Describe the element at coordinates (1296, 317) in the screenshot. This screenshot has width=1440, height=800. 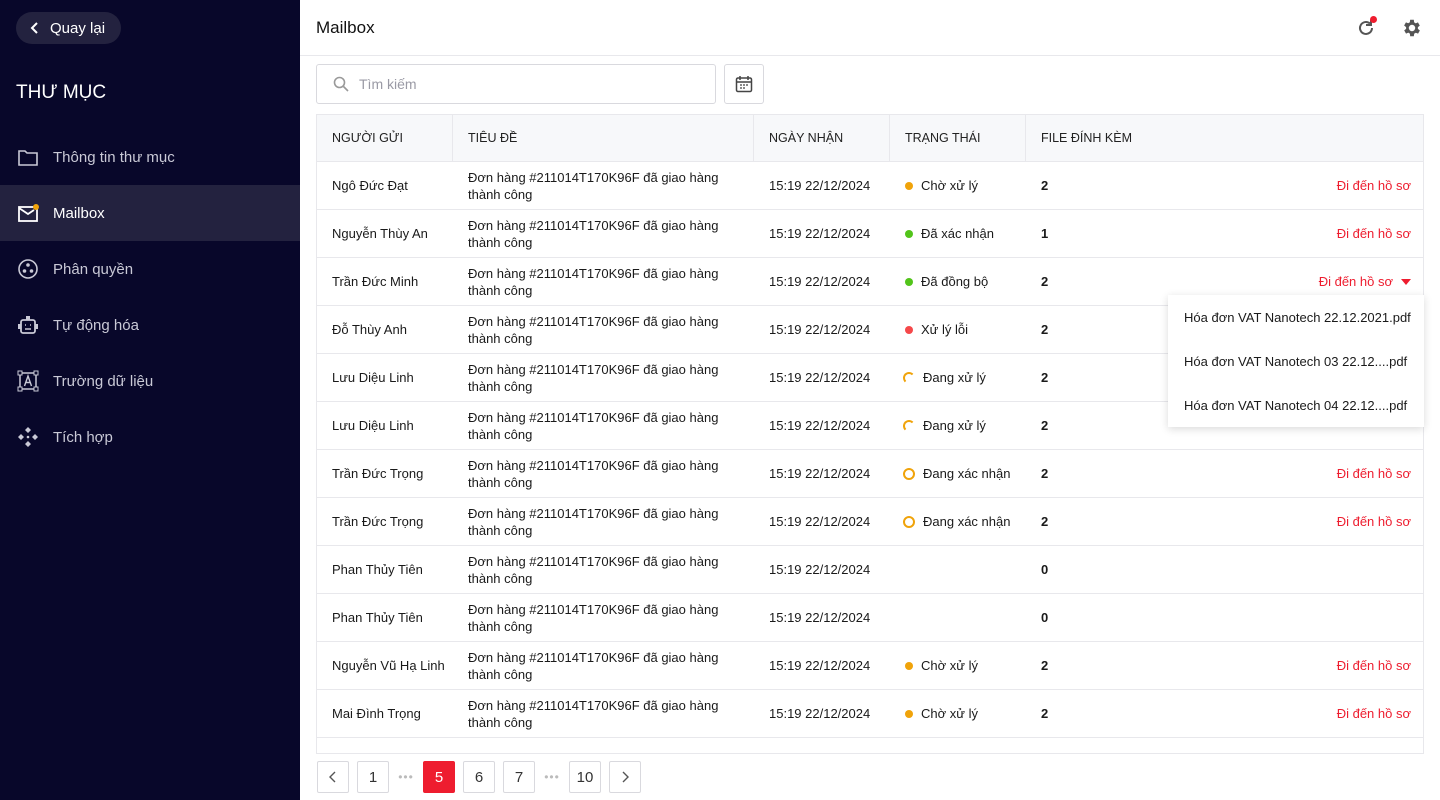
I see `attachment-item: Hóa đơn VAT Nanotech 22.12.2021.pdf` at that location.